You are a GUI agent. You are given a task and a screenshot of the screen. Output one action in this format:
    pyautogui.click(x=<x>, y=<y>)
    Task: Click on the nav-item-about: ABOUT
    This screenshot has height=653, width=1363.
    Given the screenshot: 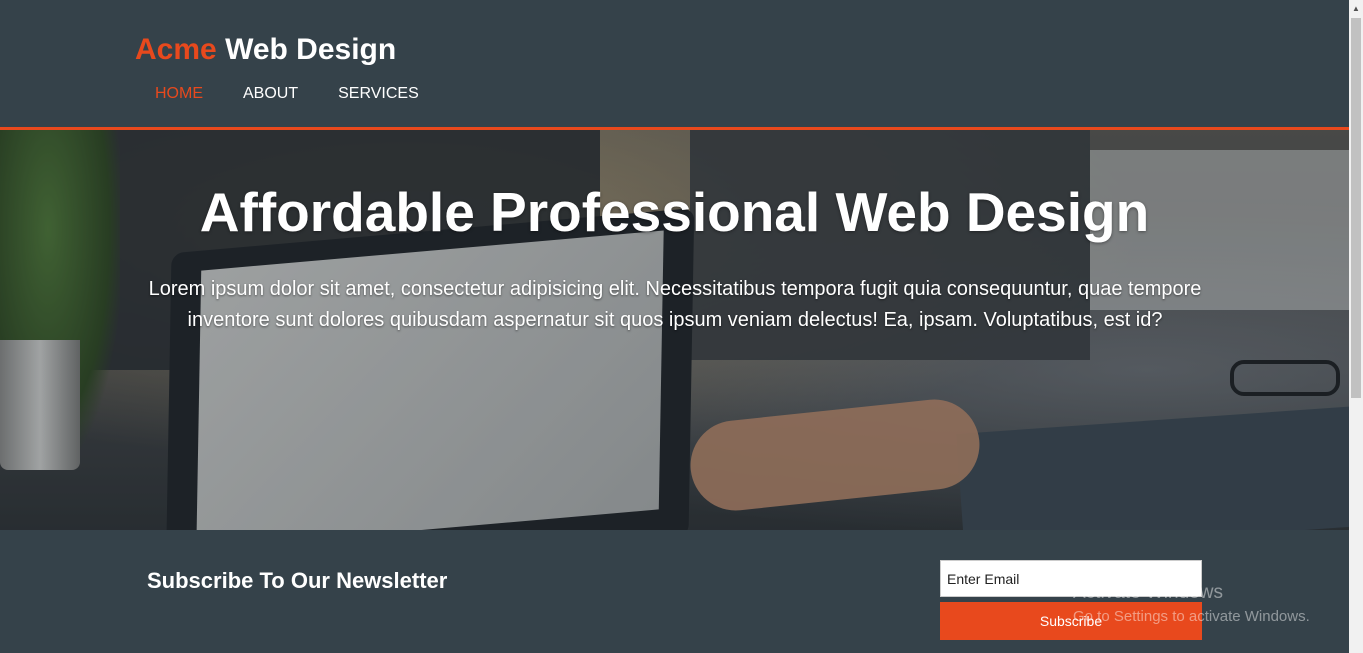 What is the action you would take?
    pyautogui.click(x=270, y=94)
    